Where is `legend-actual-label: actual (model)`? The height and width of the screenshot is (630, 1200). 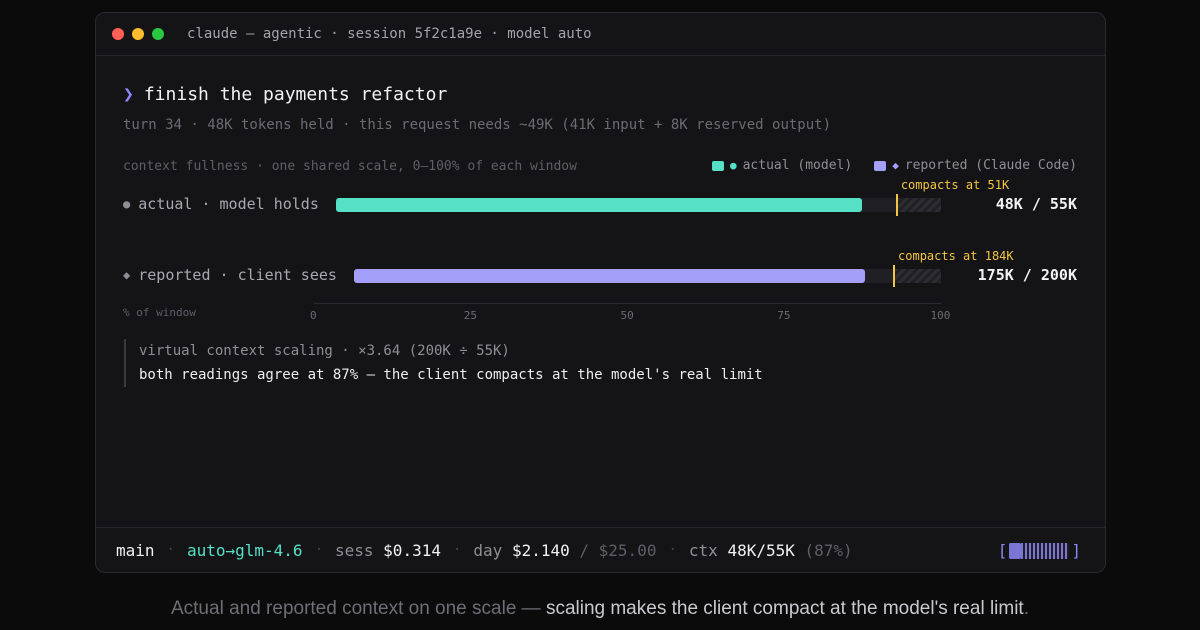
legend-actual-label: actual (model) is located at coordinates (797, 165).